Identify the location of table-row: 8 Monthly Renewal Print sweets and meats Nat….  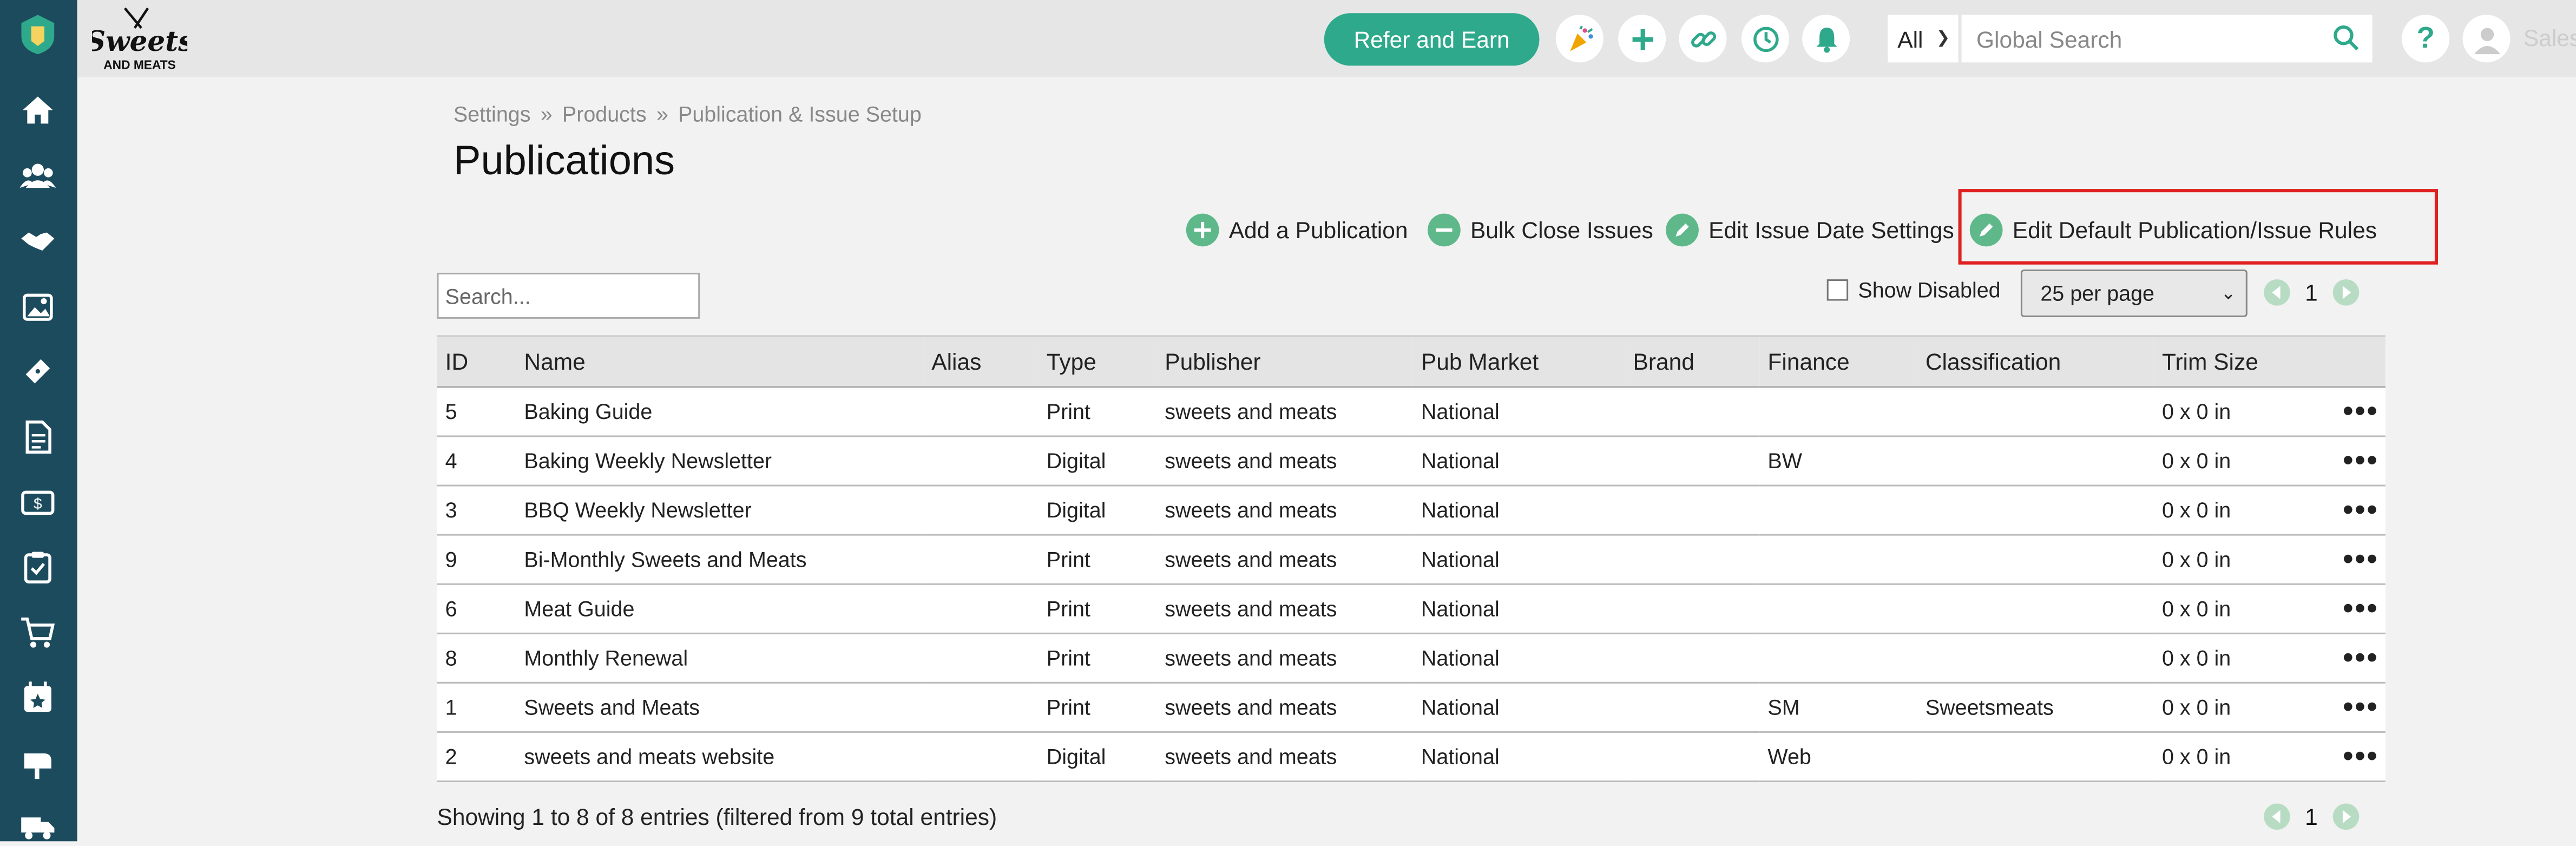
(1411, 658).